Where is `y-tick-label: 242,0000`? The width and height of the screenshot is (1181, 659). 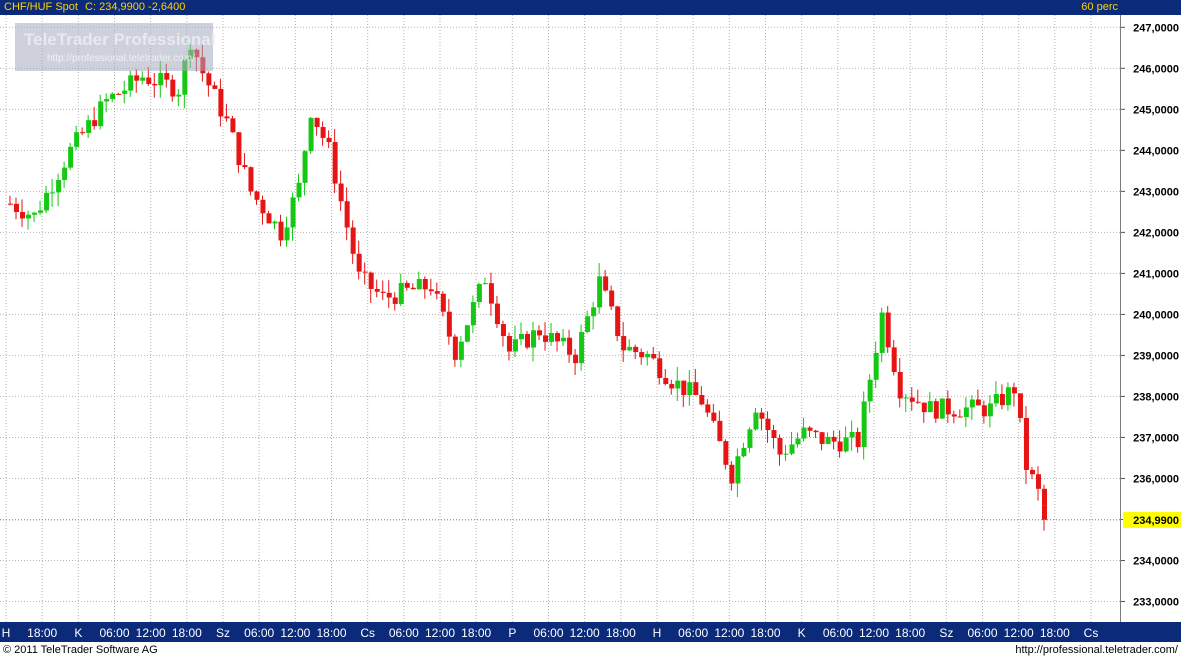
y-tick-label: 242,0000 is located at coordinates (1156, 233).